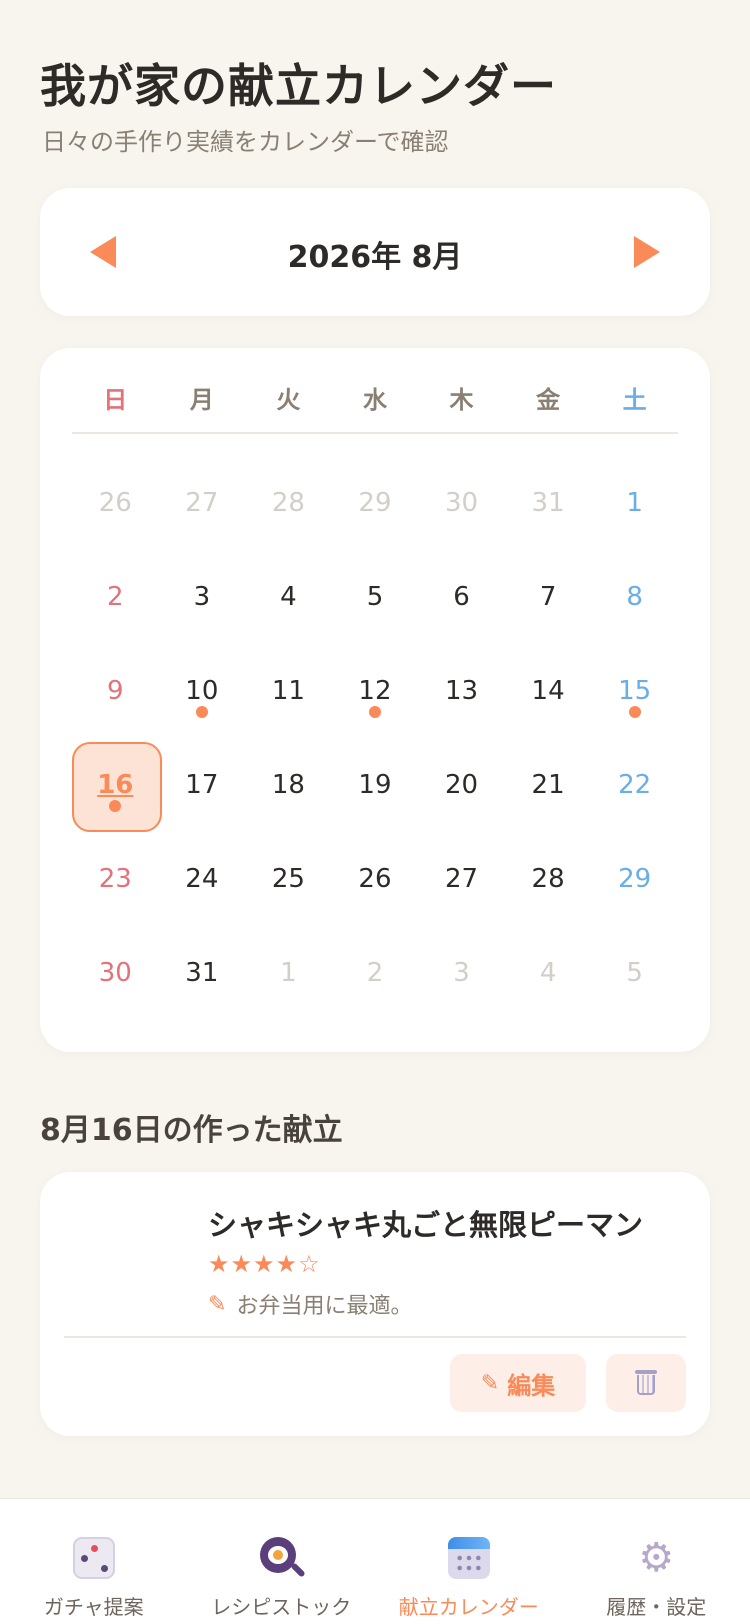 This screenshot has height=1624, width=750. I want to click on calendar-day: 13, so click(461, 691).